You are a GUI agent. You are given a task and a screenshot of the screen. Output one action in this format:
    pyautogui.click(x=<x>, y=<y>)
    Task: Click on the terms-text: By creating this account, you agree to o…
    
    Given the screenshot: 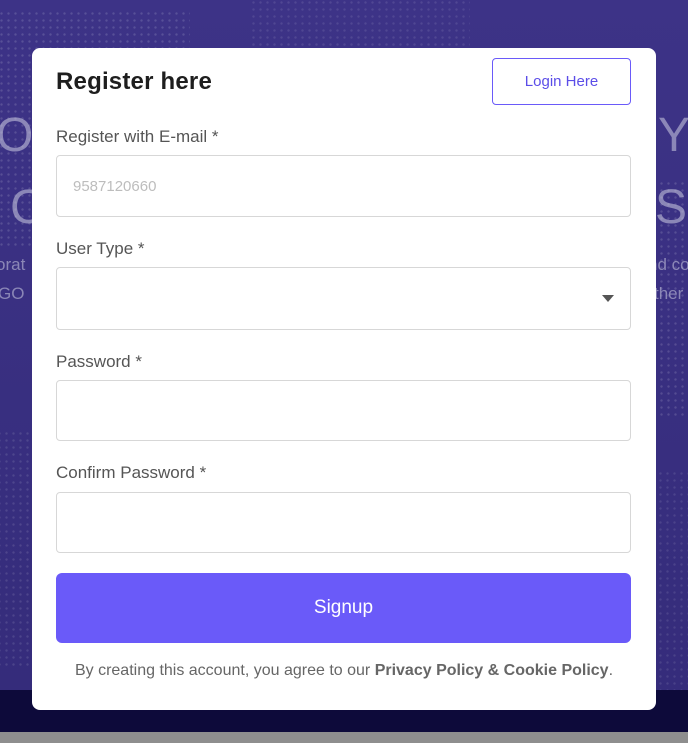 What is the action you would take?
    pyautogui.click(x=224, y=670)
    